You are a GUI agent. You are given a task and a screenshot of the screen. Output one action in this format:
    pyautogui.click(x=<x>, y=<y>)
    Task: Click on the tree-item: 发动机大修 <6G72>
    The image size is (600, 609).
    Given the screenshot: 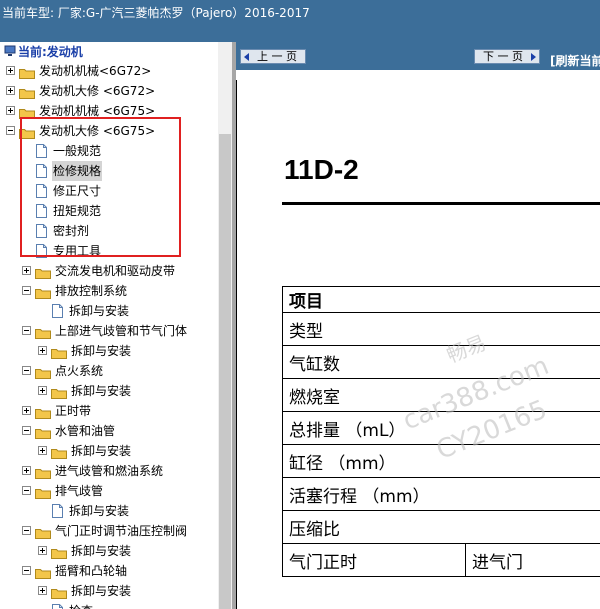 What is the action you would take?
    pyautogui.click(x=109, y=91)
    